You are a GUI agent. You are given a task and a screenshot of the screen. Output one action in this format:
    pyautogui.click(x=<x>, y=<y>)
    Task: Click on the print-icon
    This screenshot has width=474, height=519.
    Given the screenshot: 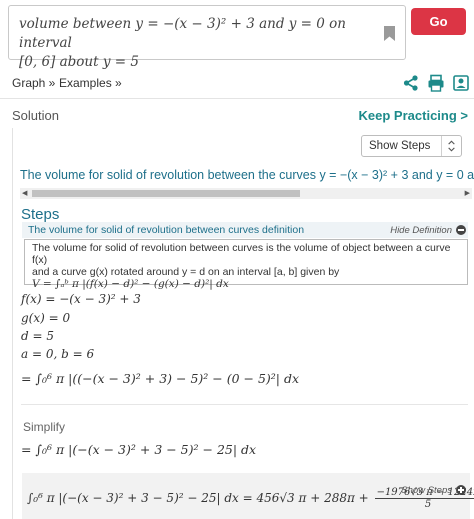 What is the action you would take?
    pyautogui.click(x=436, y=83)
    